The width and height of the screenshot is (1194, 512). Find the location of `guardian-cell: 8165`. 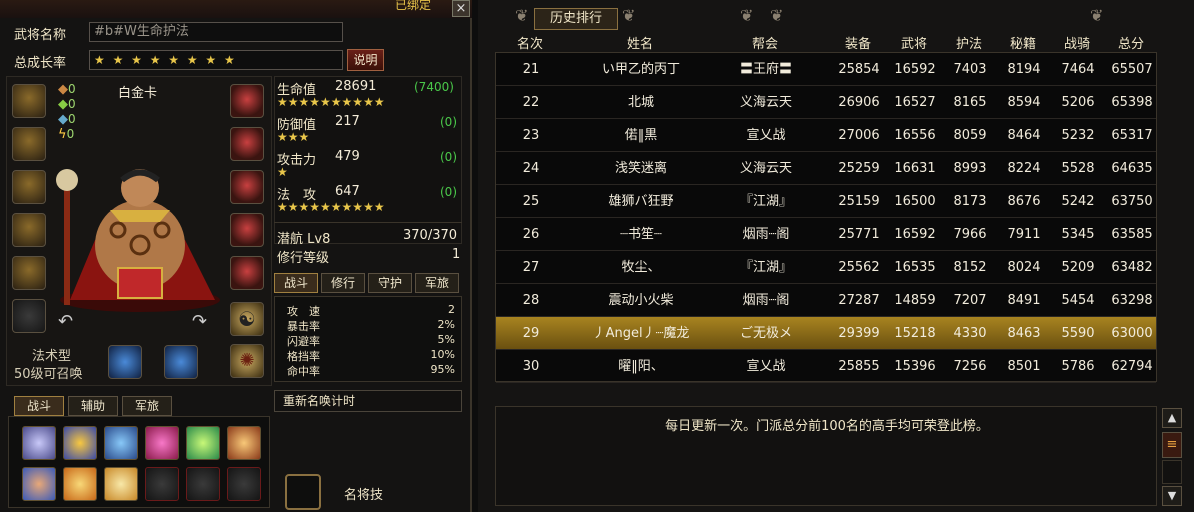

guardian-cell: 8165 is located at coordinates (970, 102).